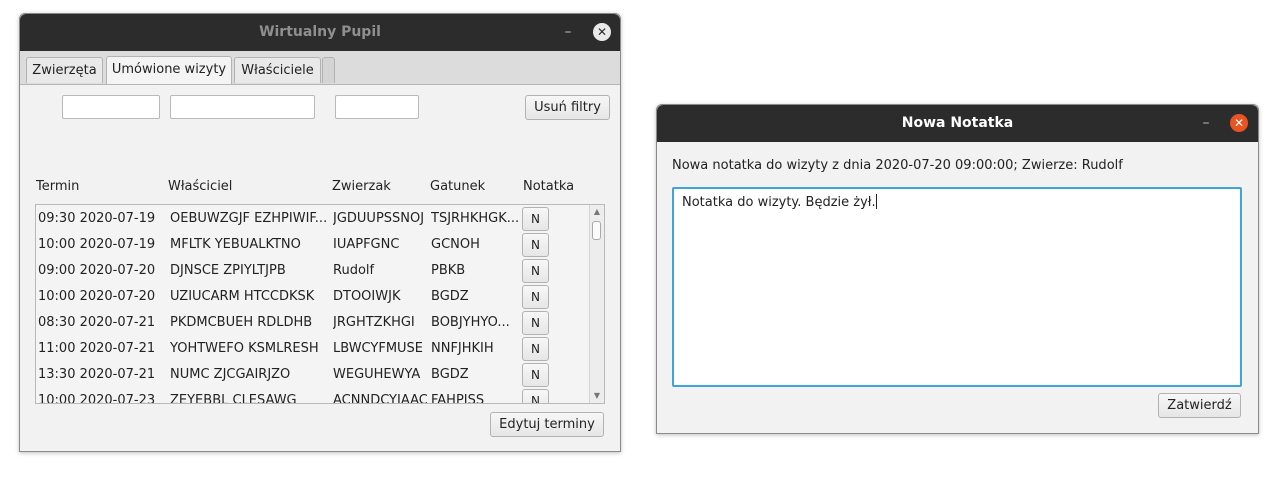 This screenshot has height=489, width=1271. I want to click on confirm-button: Zatwierdź, so click(1199, 405).